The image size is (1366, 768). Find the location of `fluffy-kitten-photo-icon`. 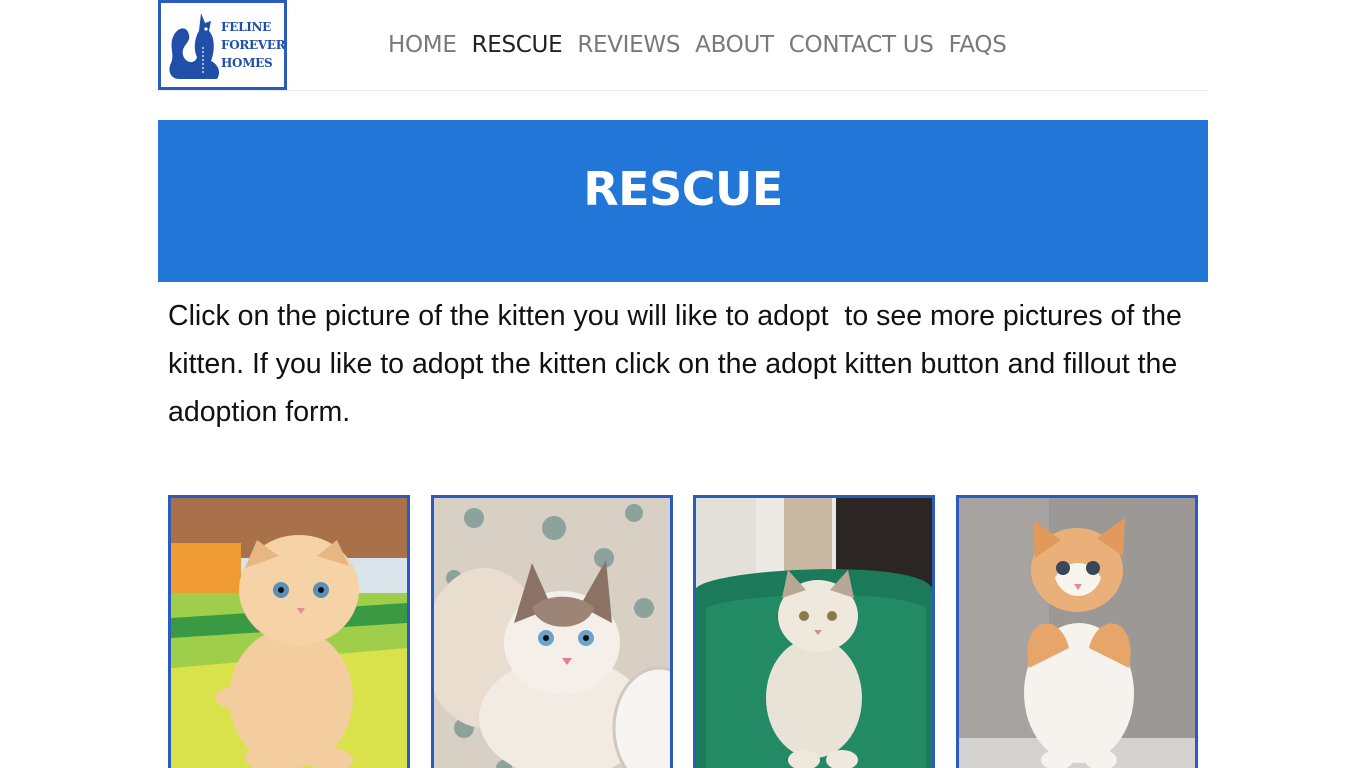

fluffy-kitten-photo-icon is located at coordinates (814, 633).